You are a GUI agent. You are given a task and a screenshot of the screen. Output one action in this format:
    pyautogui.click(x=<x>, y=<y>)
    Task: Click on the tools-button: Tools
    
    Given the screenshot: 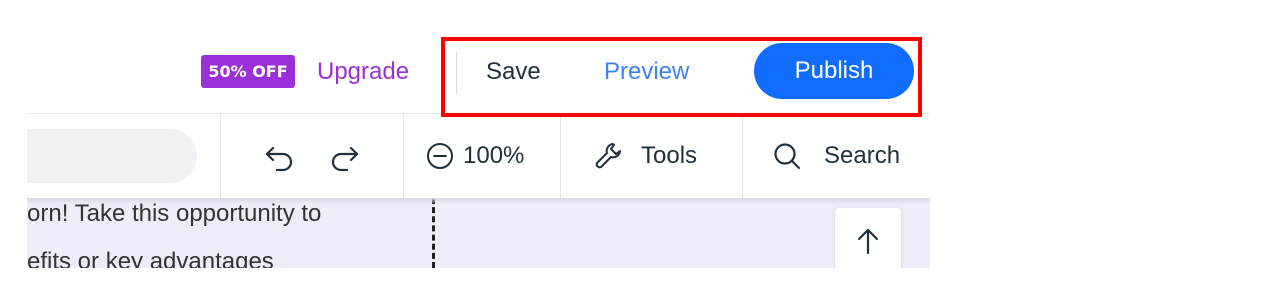 What is the action you would take?
    pyautogui.click(x=669, y=156)
    